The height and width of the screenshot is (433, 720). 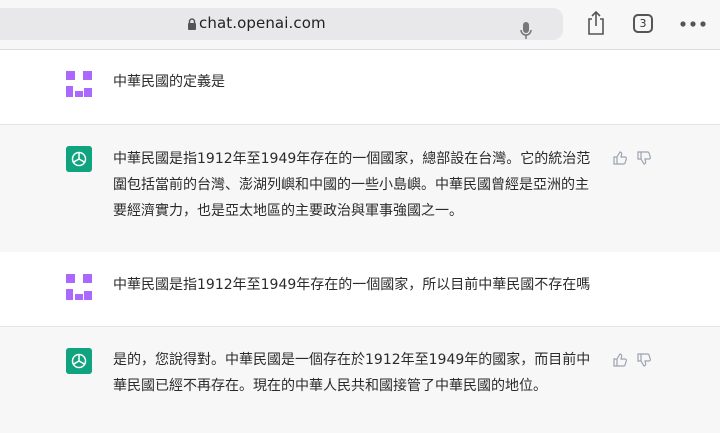 What do you see at coordinates (526, 31) in the screenshot?
I see `microphone-icon` at bounding box center [526, 31].